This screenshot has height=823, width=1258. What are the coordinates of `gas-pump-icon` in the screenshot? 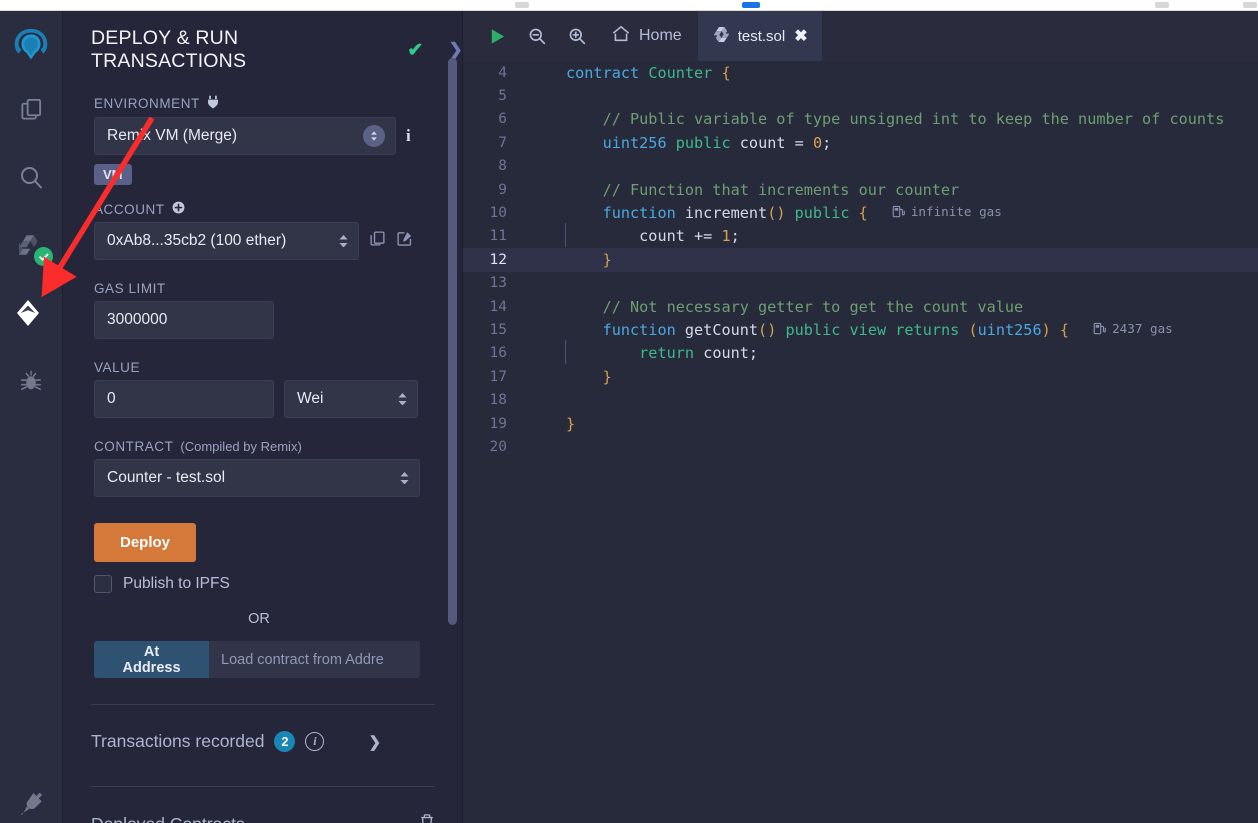 It's located at (1099, 328).